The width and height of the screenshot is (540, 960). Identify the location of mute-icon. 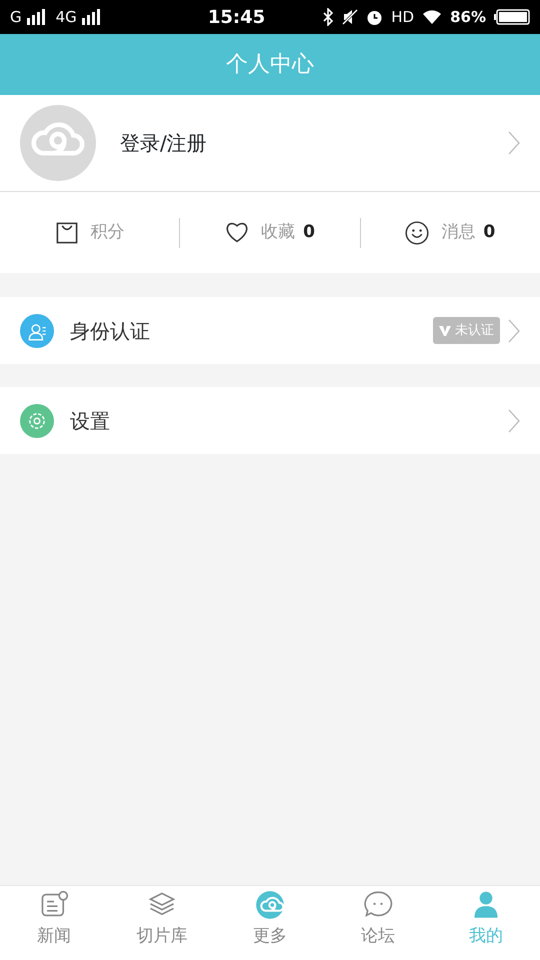
(350, 17).